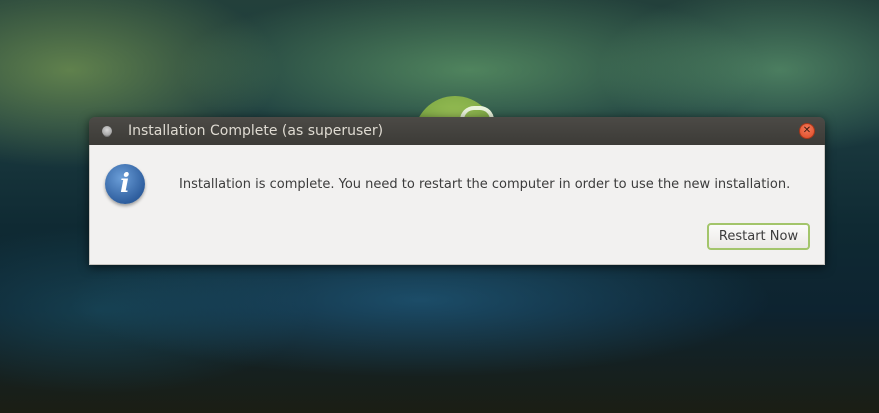 This screenshot has width=879, height=413. I want to click on close-button: ✕, so click(807, 131).